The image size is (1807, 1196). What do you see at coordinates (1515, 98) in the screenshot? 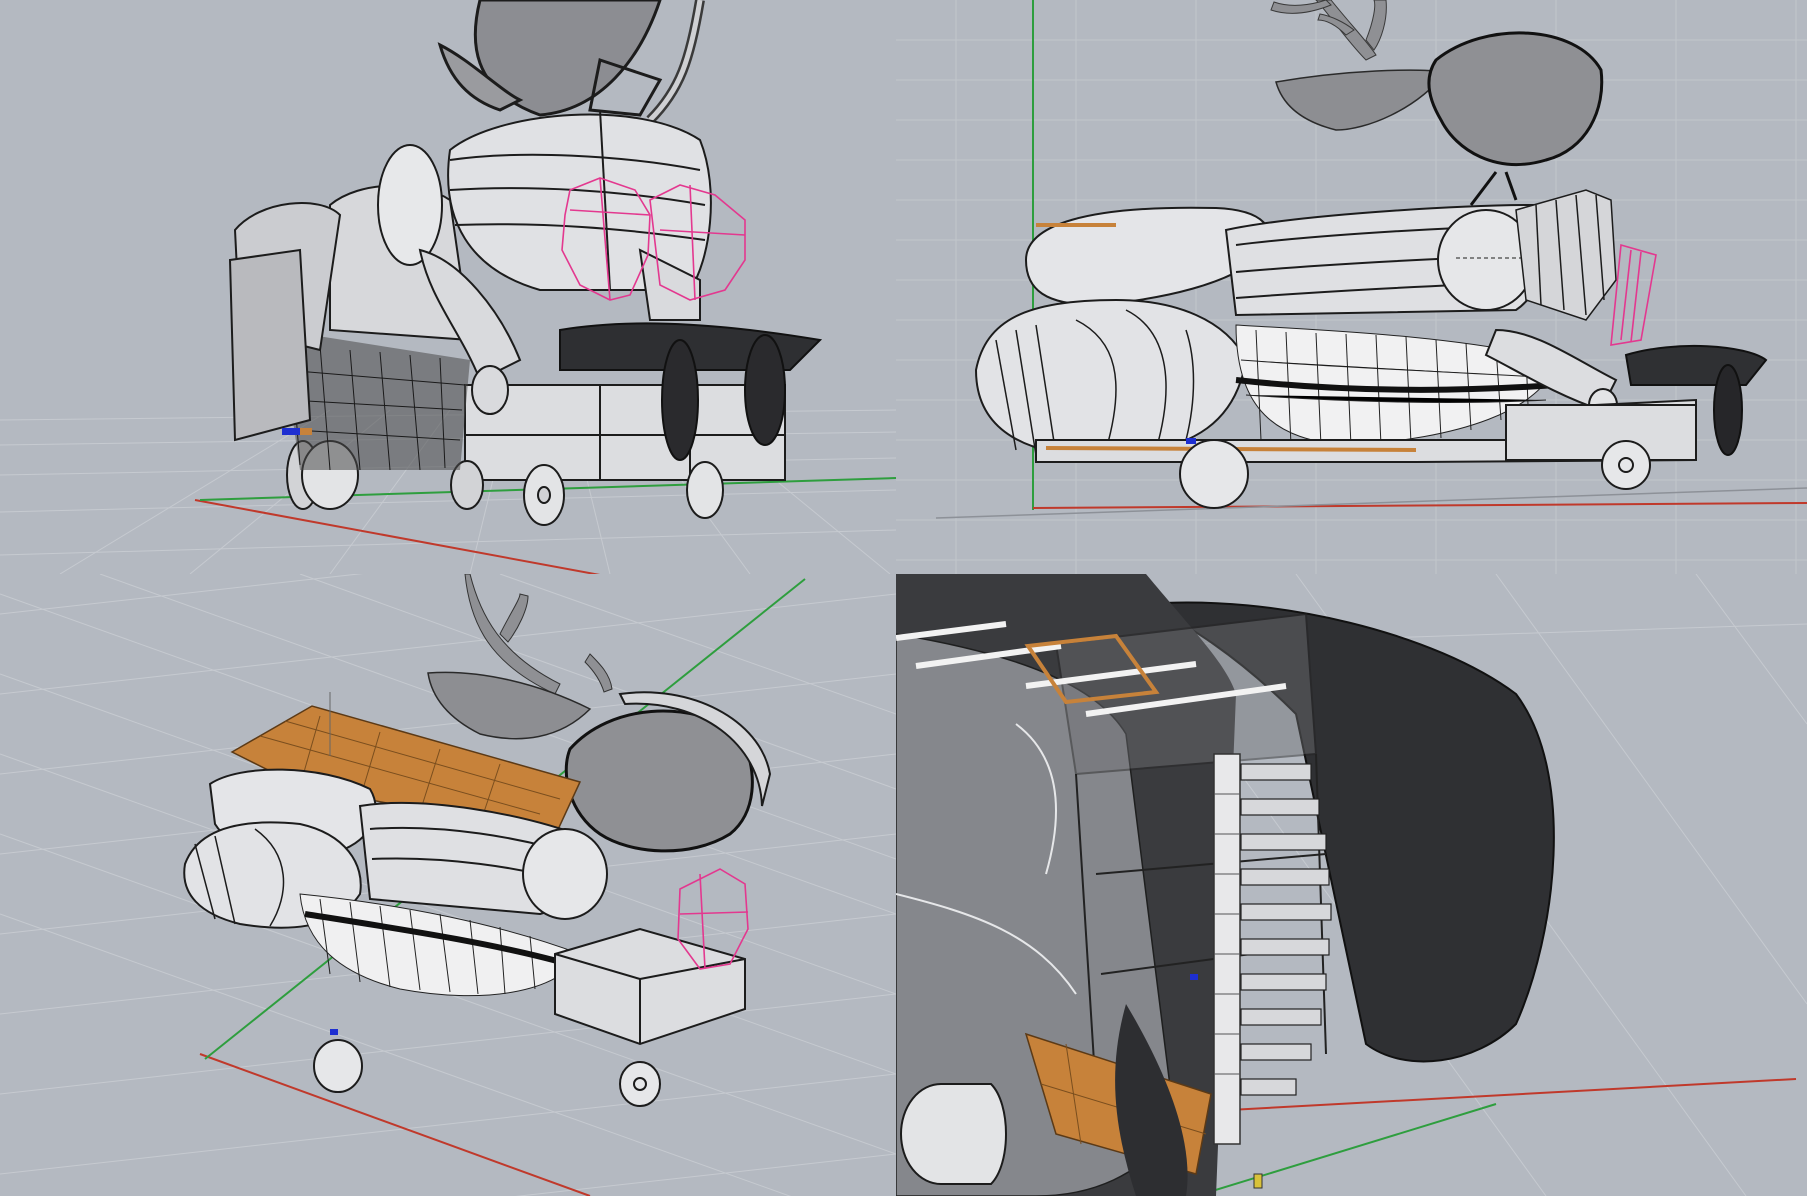
I see `head` at bounding box center [1515, 98].